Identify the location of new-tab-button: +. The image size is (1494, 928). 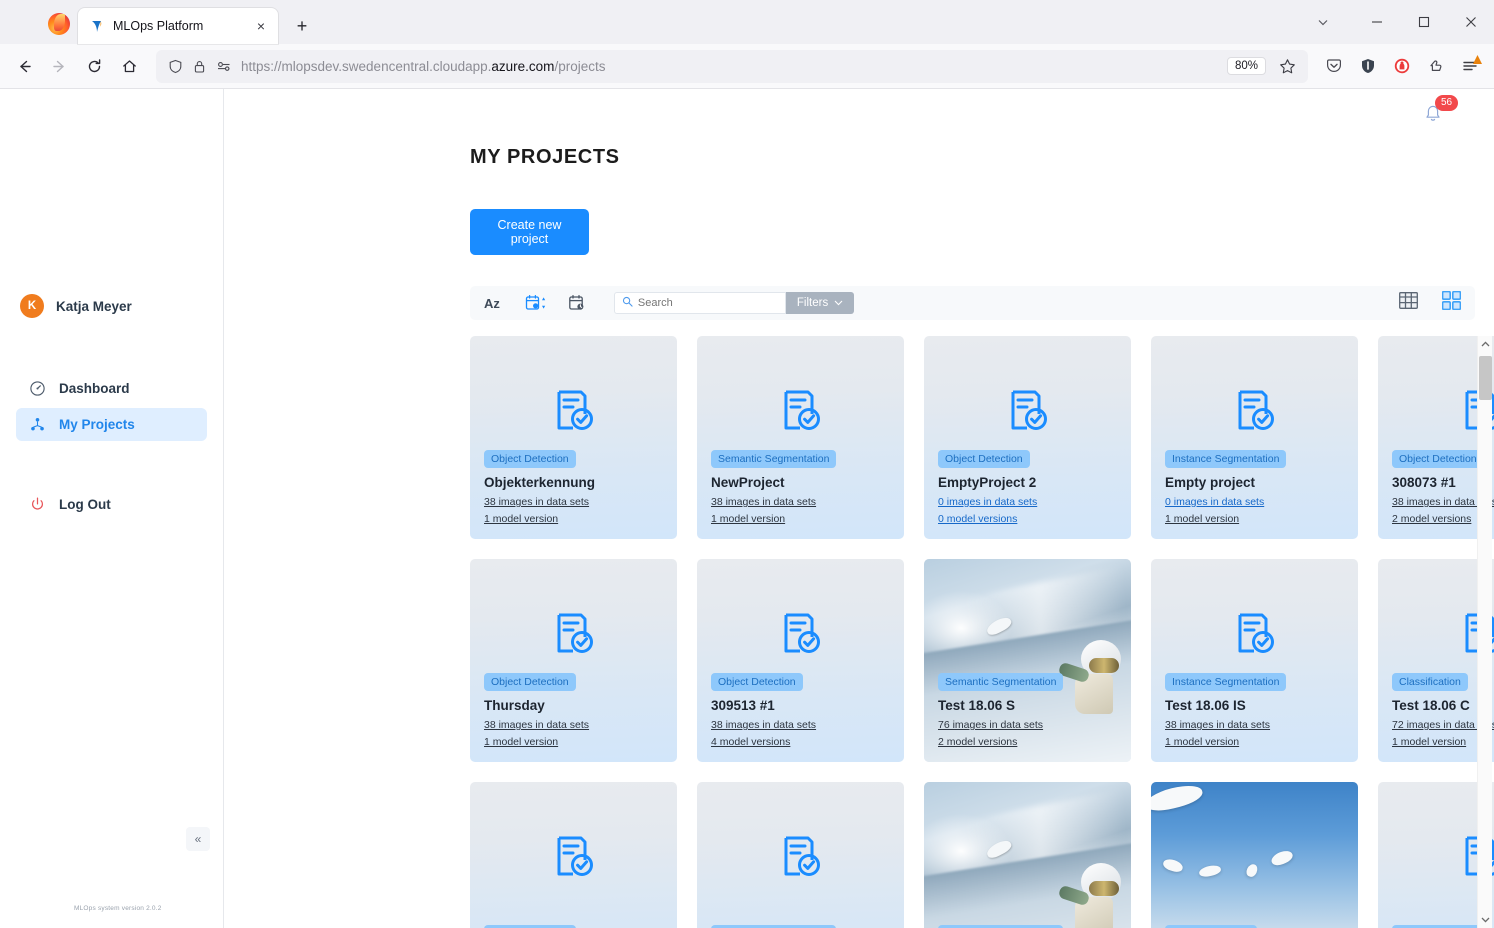
(302, 26).